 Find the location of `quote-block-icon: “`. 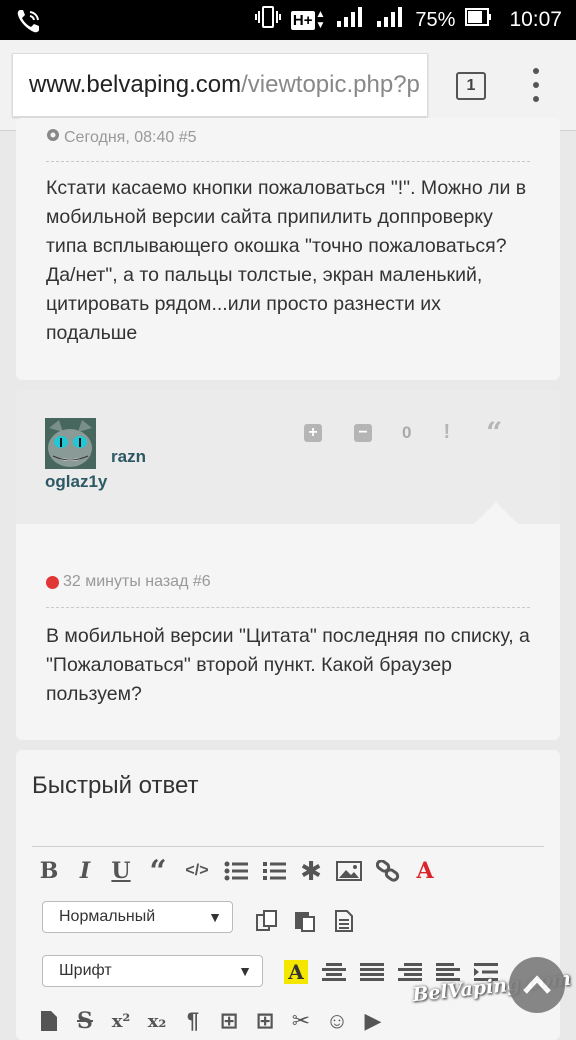

quote-block-icon: “ is located at coordinates (158, 871).